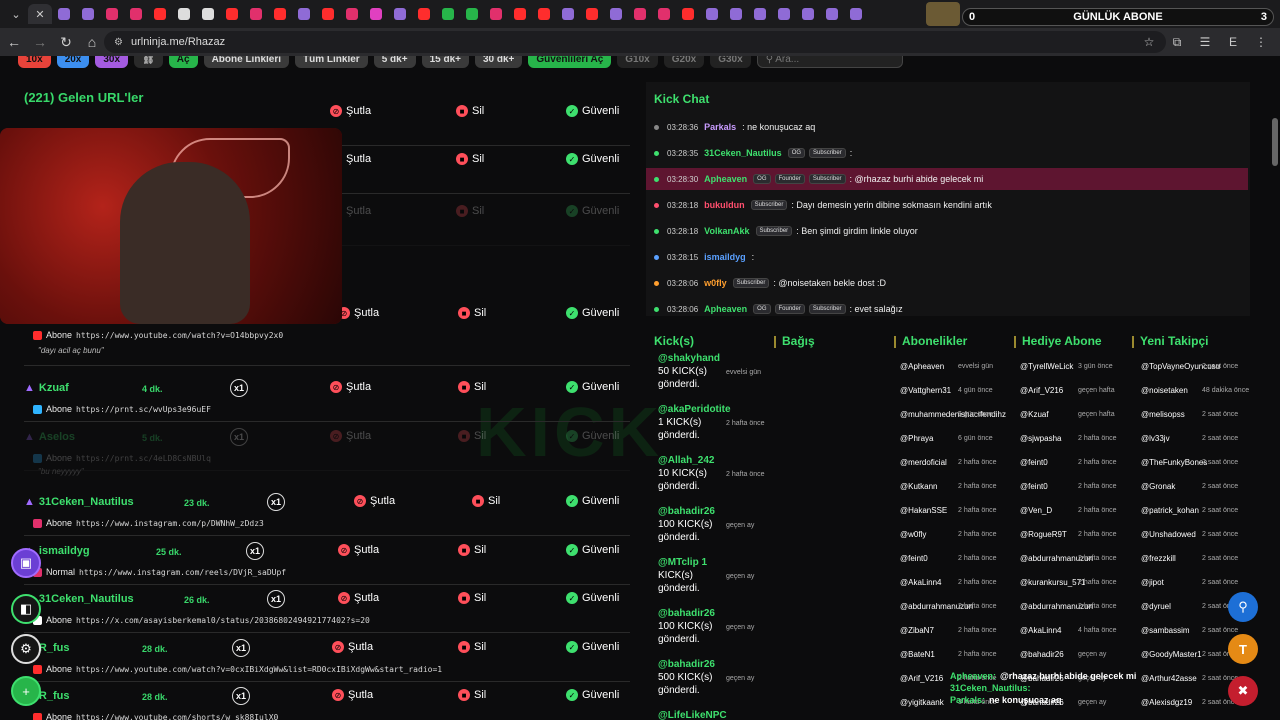 The height and width of the screenshot is (720, 1280). What do you see at coordinates (1261, 42) in the screenshot?
I see `menu-kebab-icon: ⋮` at bounding box center [1261, 42].